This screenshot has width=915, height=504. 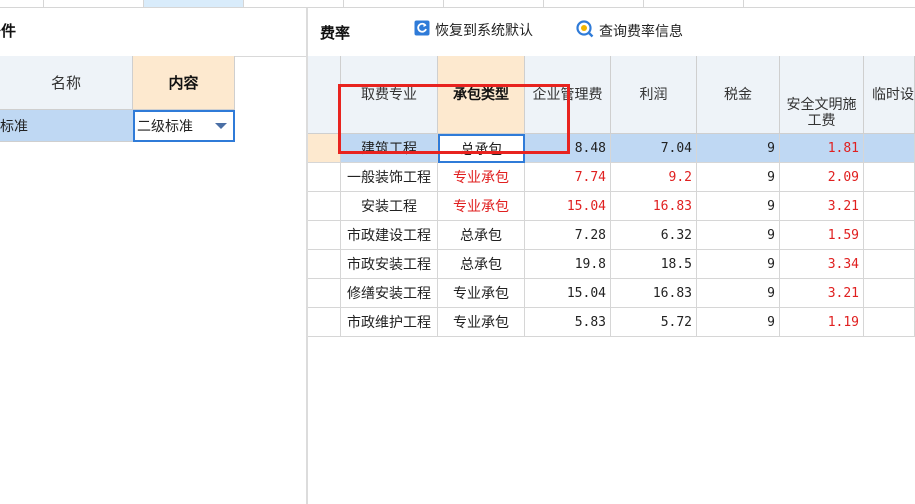 What do you see at coordinates (822, 322) in the screenshot?
I see `safety-fee-cell: 1.19` at bounding box center [822, 322].